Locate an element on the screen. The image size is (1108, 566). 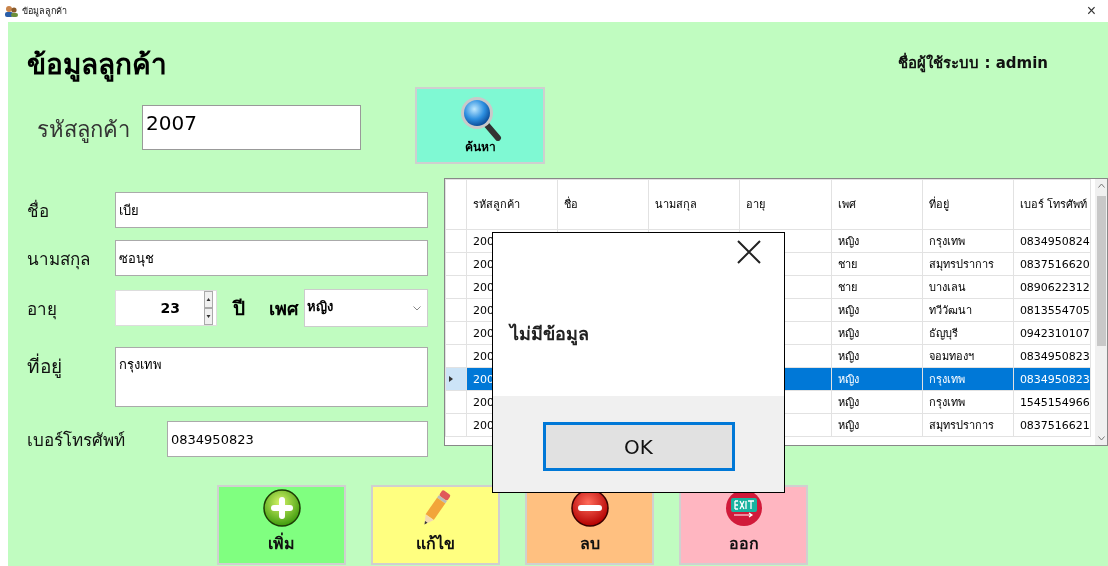
table-cell: 0837516621 is located at coordinates (1054, 425).